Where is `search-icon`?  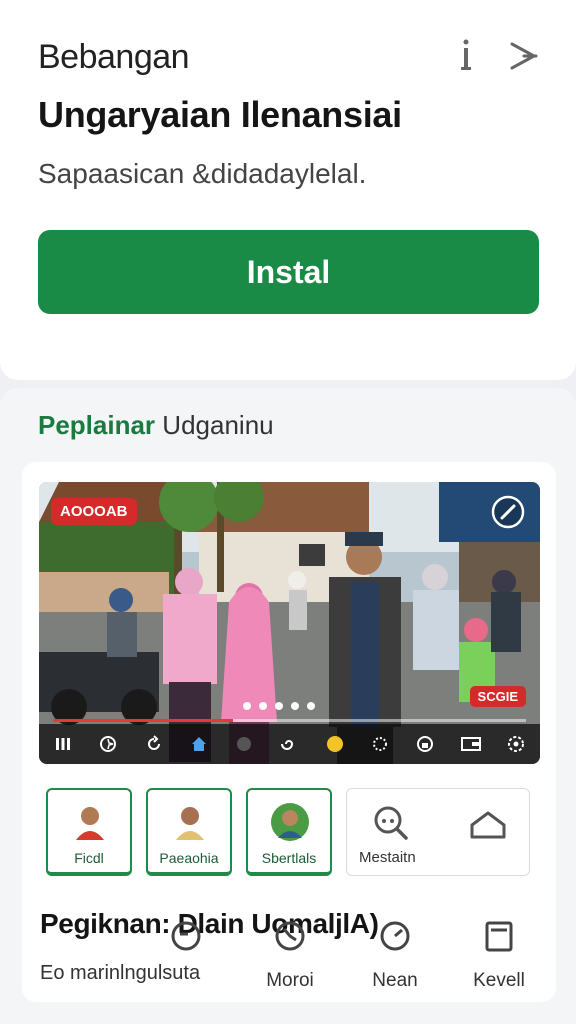 search-icon is located at coordinates (391, 823).